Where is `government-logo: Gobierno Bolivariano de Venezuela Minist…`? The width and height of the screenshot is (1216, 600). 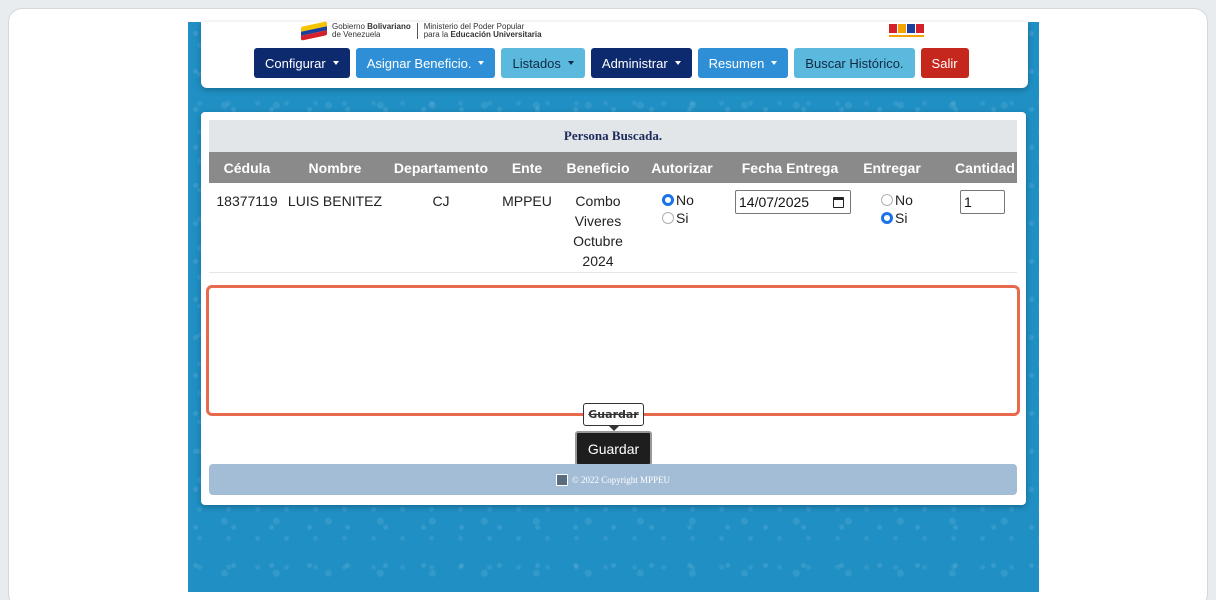 government-logo: Gobierno Bolivariano de Venezuela Minist… is located at coordinates (421, 31).